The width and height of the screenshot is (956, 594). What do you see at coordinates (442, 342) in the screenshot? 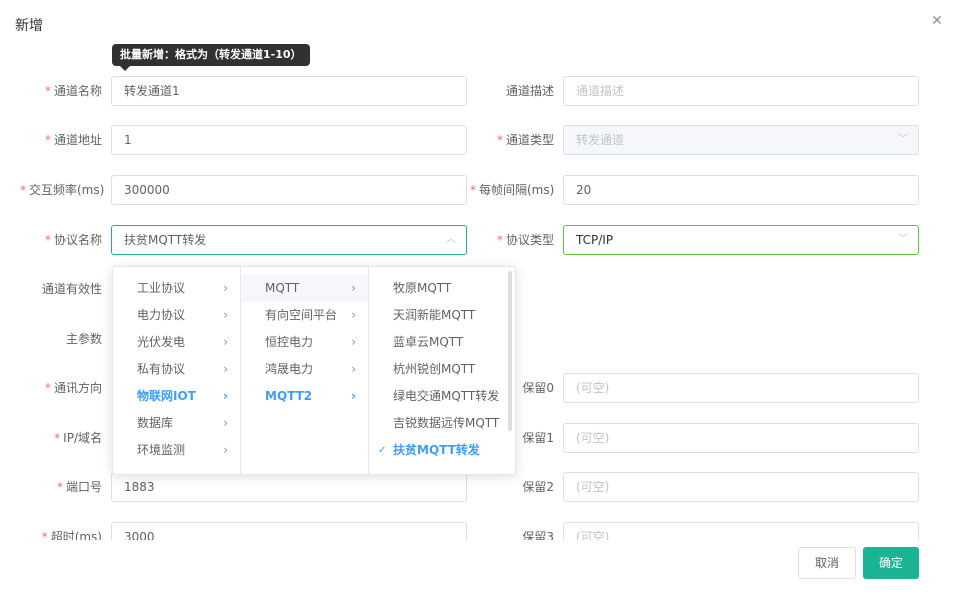
I see `cascader-option: 蓝卓云MQTT` at bounding box center [442, 342].